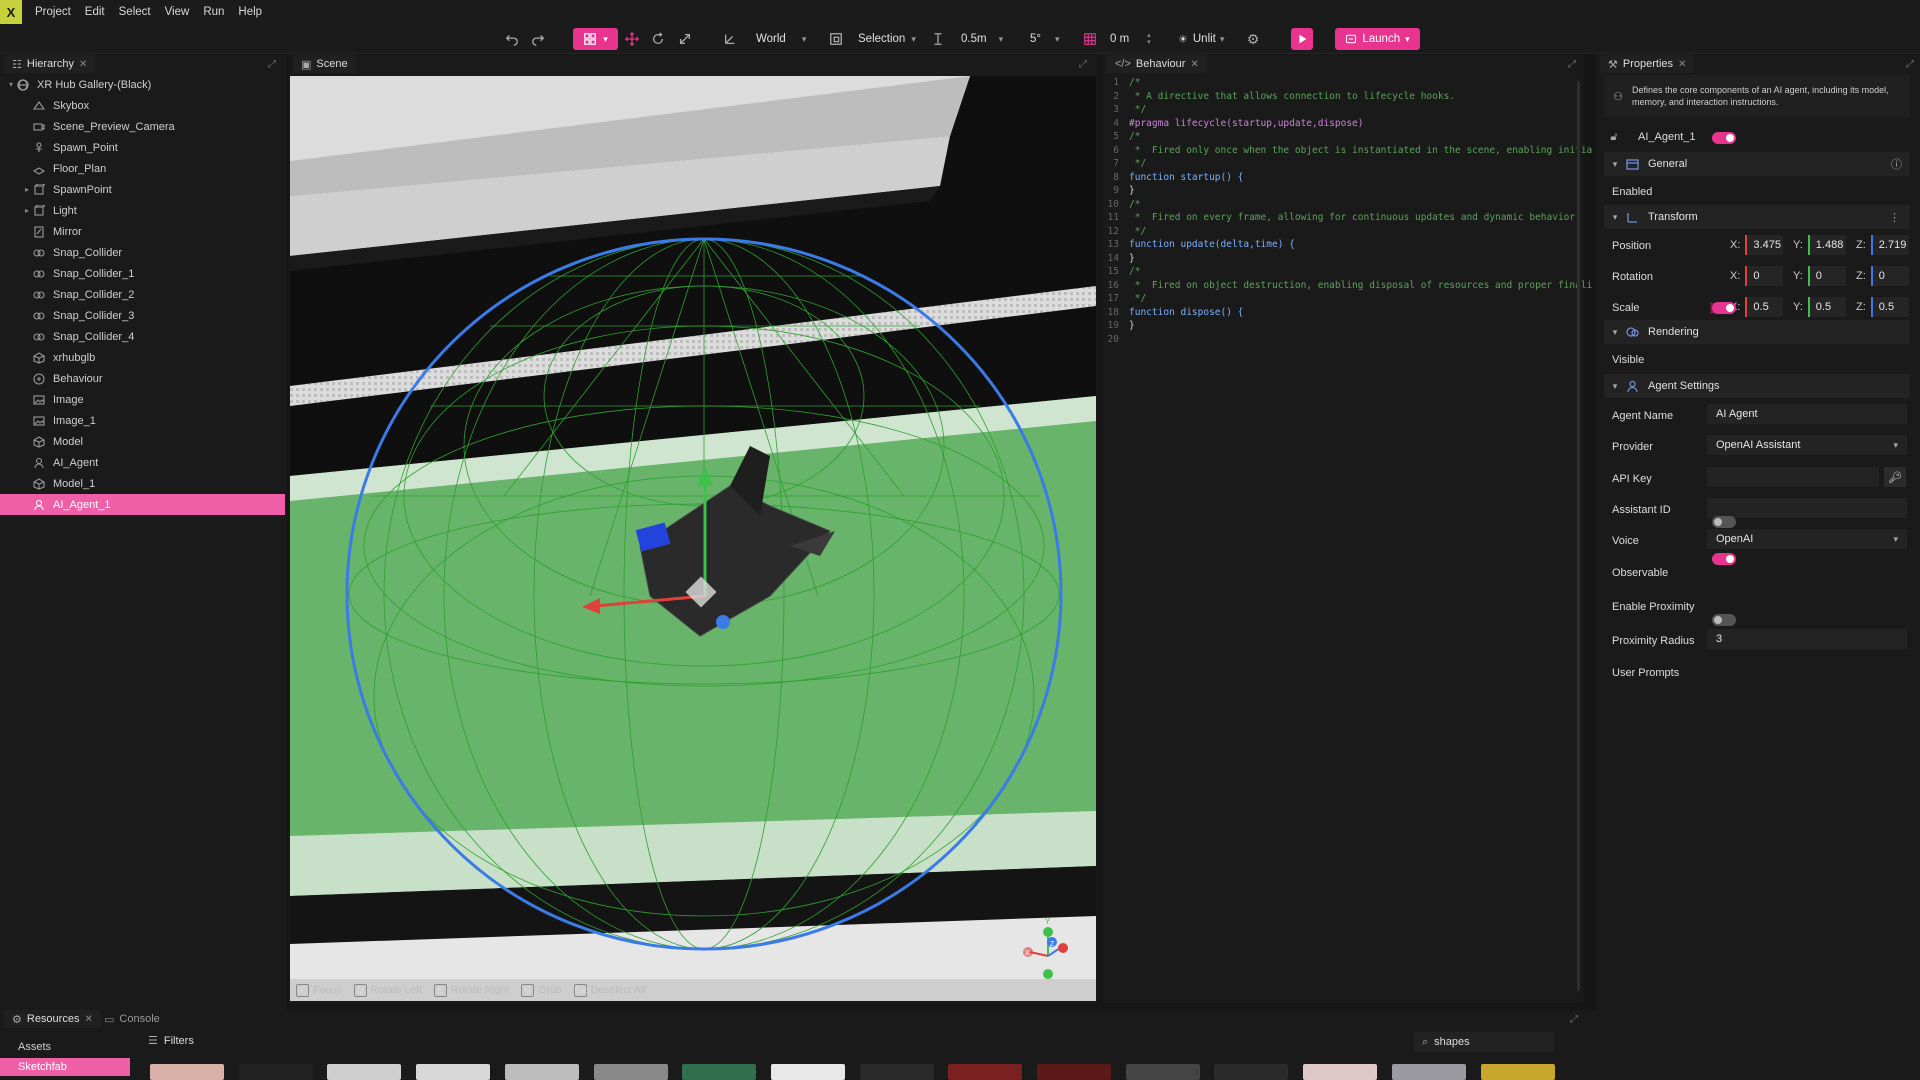 Image resolution: width=1920 pixels, height=1080 pixels. Describe the element at coordinates (1614, 137) in the screenshot. I see `lock-icon: 🔓︎` at that location.